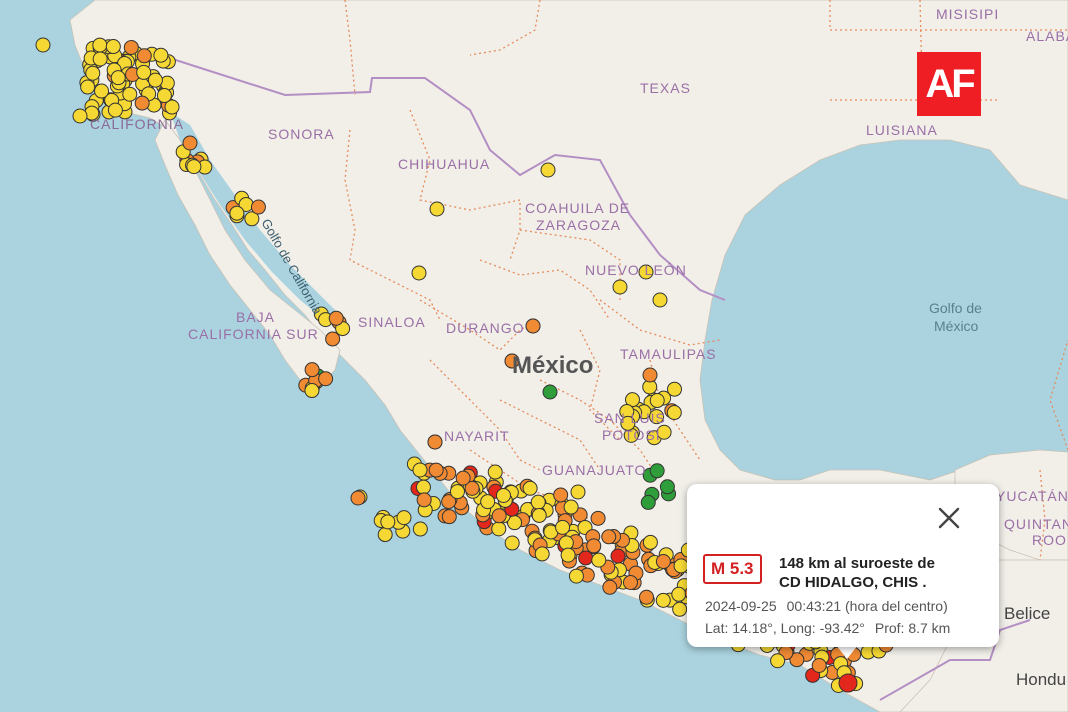 This screenshot has height=712, width=1068. I want to click on state-label-durango: DURANGO, so click(485, 328).